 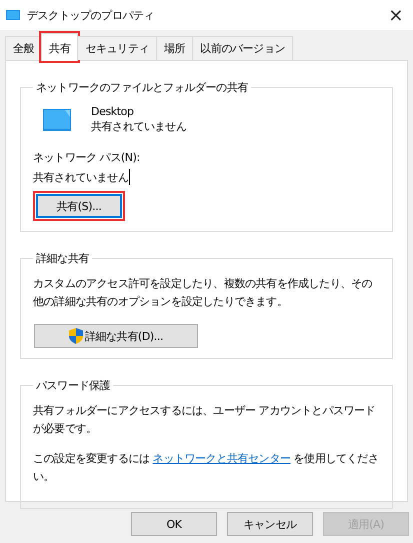 What do you see at coordinates (87, 157) in the screenshot?
I see `path-label: ネットワーク パス(N):` at bounding box center [87, 157].